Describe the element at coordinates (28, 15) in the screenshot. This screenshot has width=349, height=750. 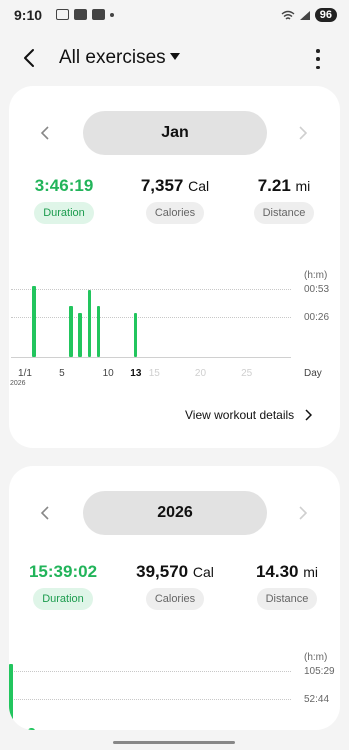
I see `status-time: 9:10` at that location.